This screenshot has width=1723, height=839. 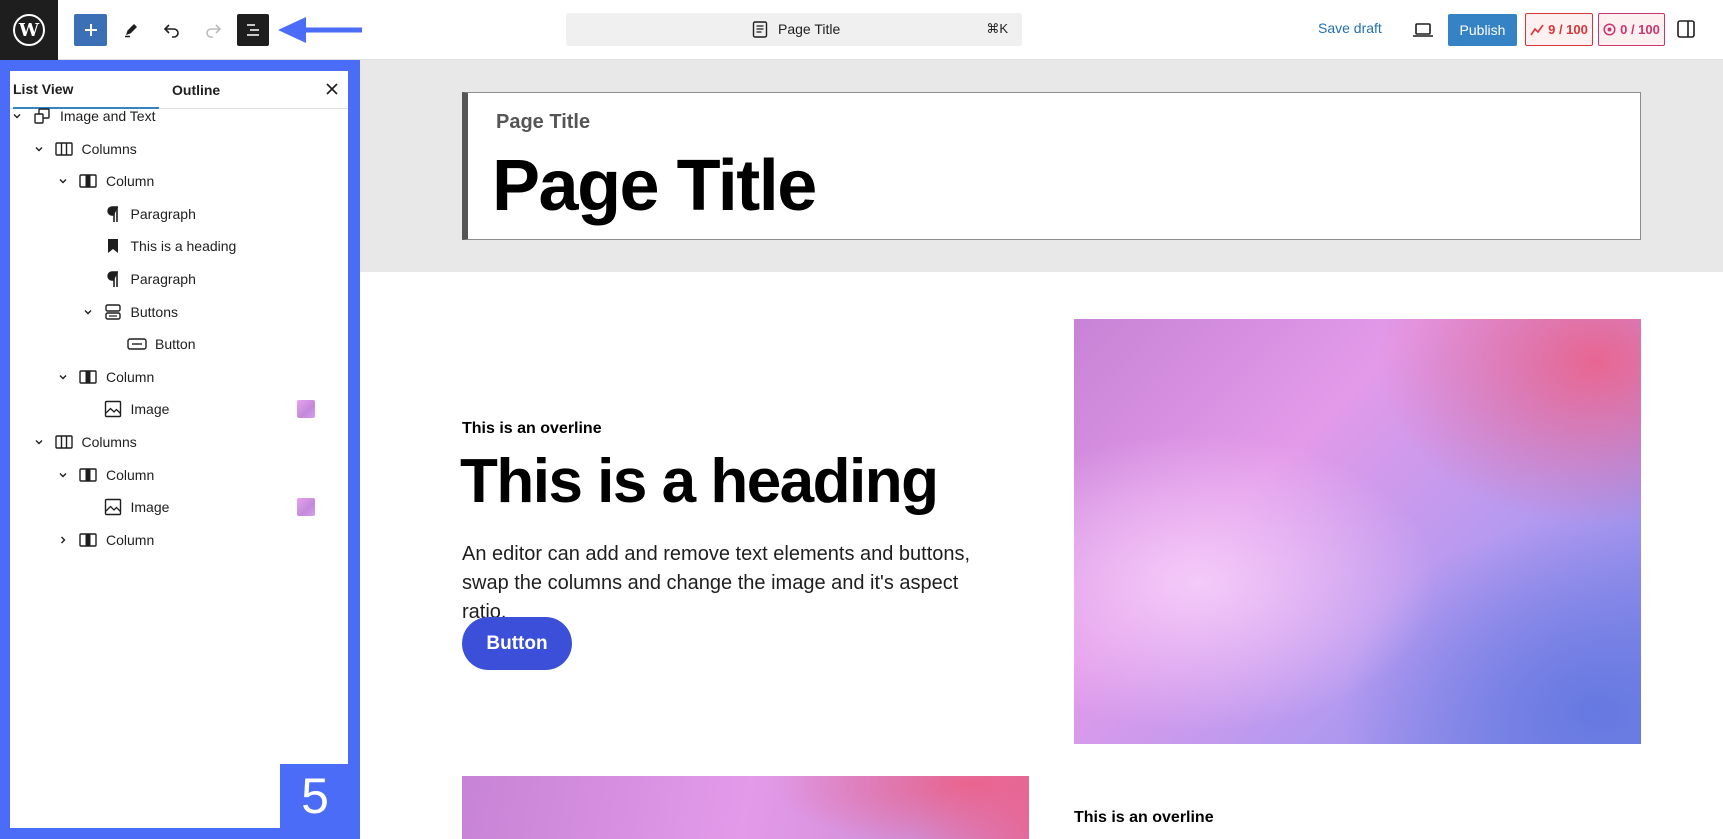 I want to click on list-view-icon, so click(x=253, y=30).